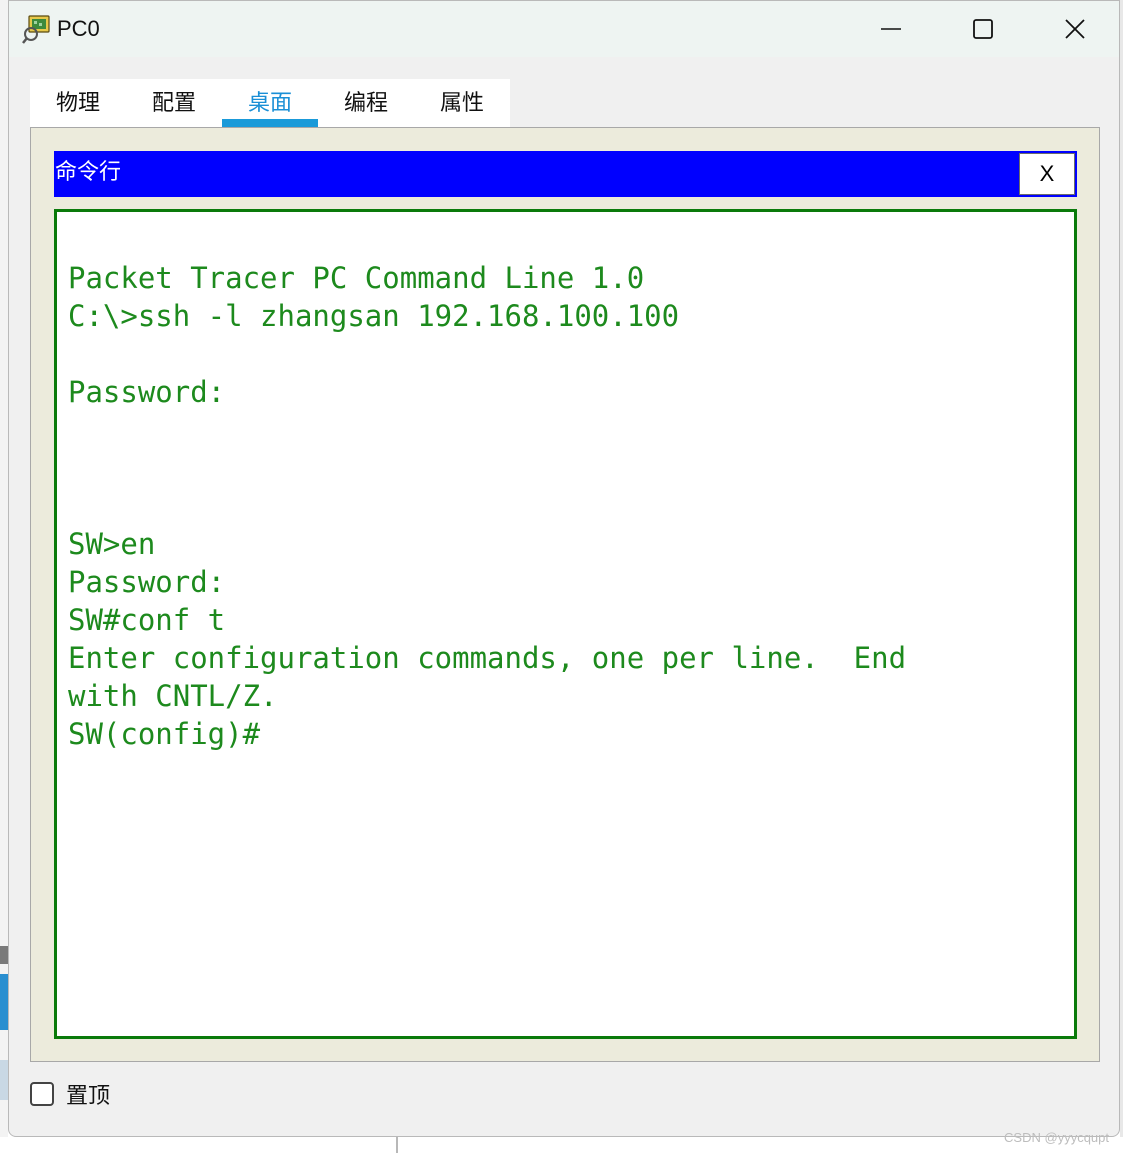  I want to click on command-prompt-header: 命令行 X, so click(565, 174).